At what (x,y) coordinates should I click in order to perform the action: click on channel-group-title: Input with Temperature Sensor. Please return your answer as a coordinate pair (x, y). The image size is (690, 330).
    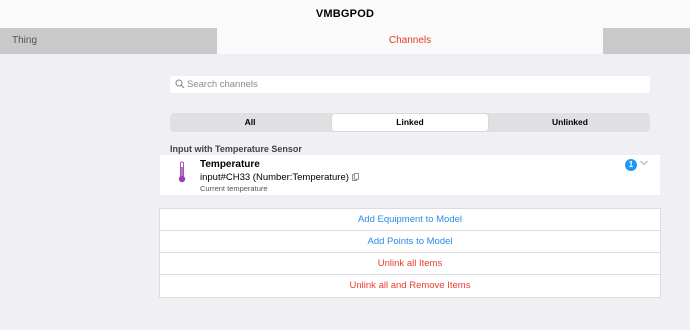
    Looking at the image, I should click on (236, 149).